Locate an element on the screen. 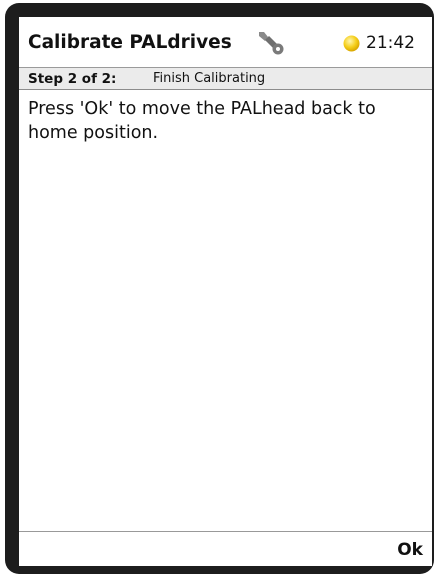 Image resolution: width=441 pixels, height=578 pixels. step-name: Finish Calibrating is located at coordinates (209, 78).